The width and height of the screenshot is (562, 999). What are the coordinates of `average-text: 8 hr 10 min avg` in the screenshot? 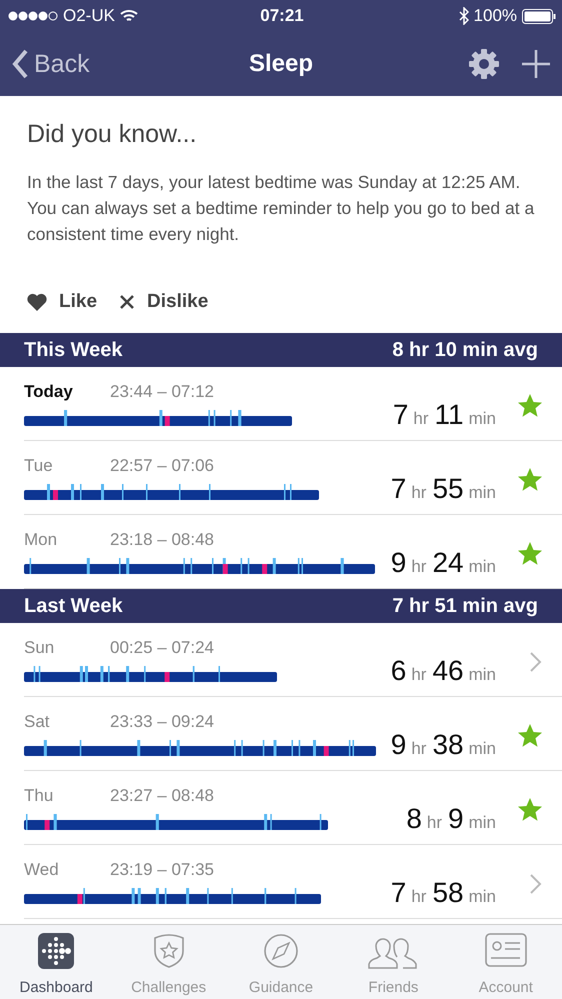 It's located at (465, 350).